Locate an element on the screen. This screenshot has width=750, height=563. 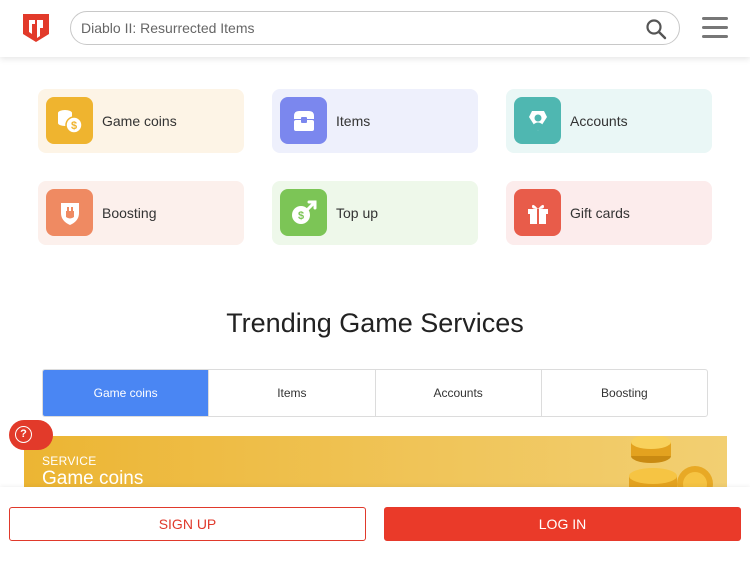
topup-icon: $ is located at coordinates (303, 212).